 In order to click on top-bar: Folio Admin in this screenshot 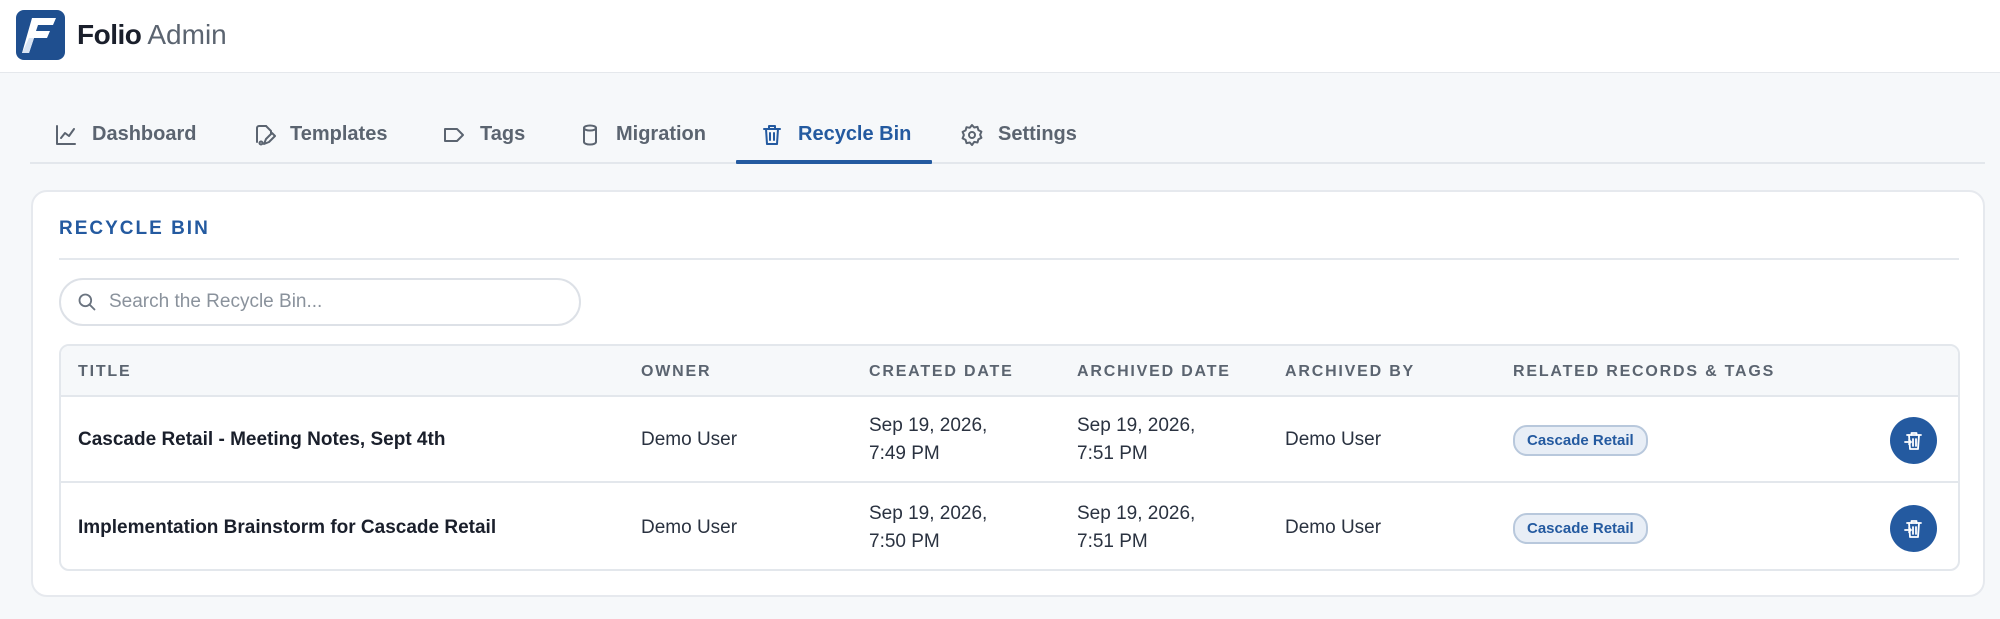, I will do `click(1000, 36)`.